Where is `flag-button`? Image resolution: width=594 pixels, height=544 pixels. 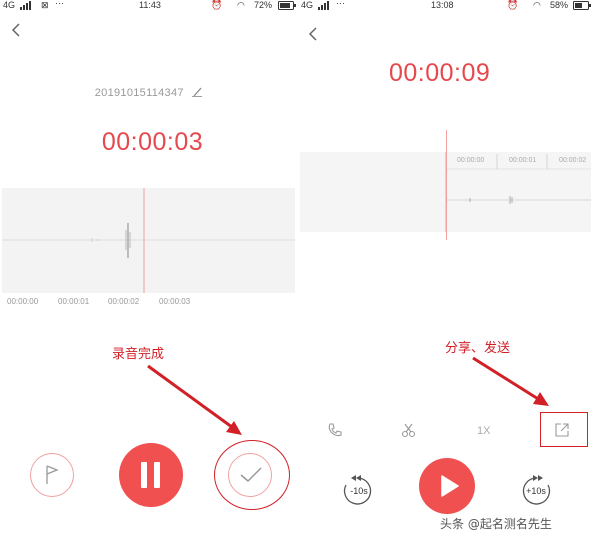 flag-button is located at coordinates (52, 475).